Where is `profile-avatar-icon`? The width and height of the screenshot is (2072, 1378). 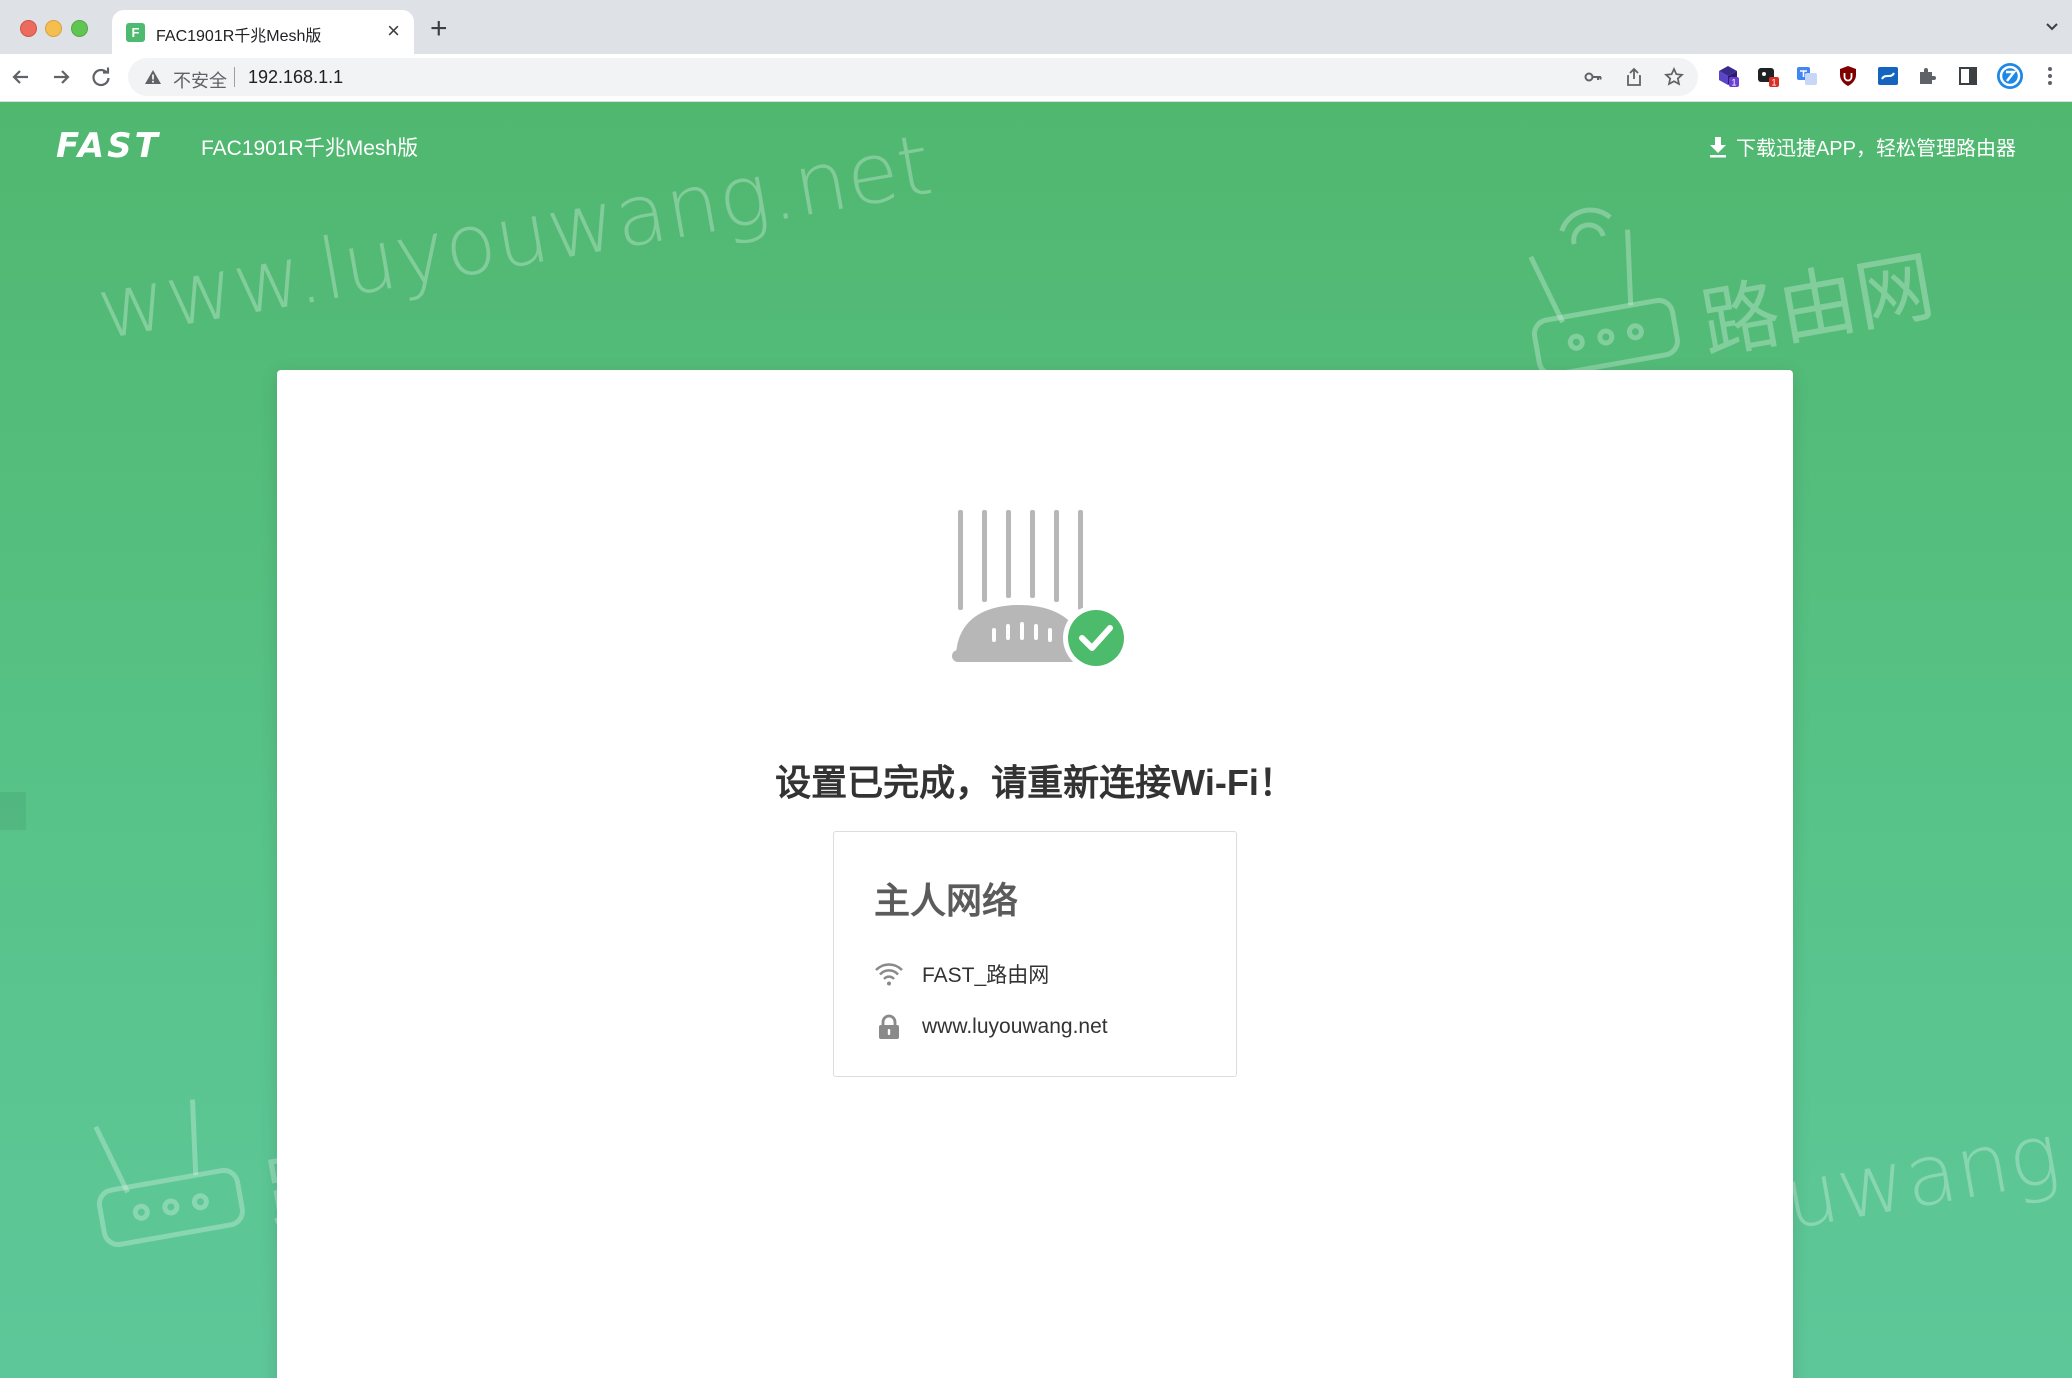
profile-avatar-icon is located at coordinates (2010, 76).